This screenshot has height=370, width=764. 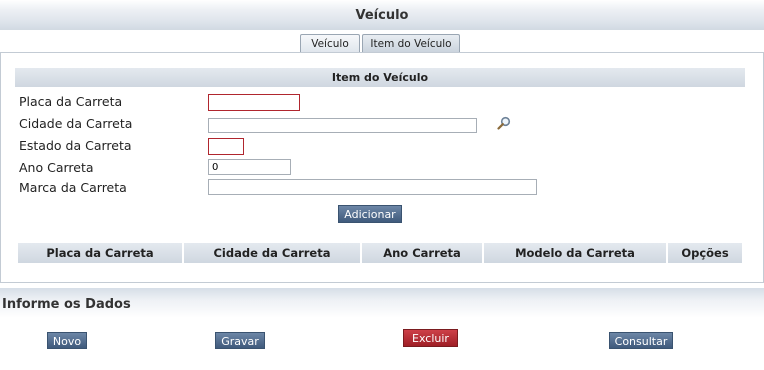 What do you see at coordinates (66, 304) in the screenshot?
I see `info-title: Informe os Dados` at bounding box center [66, 304].